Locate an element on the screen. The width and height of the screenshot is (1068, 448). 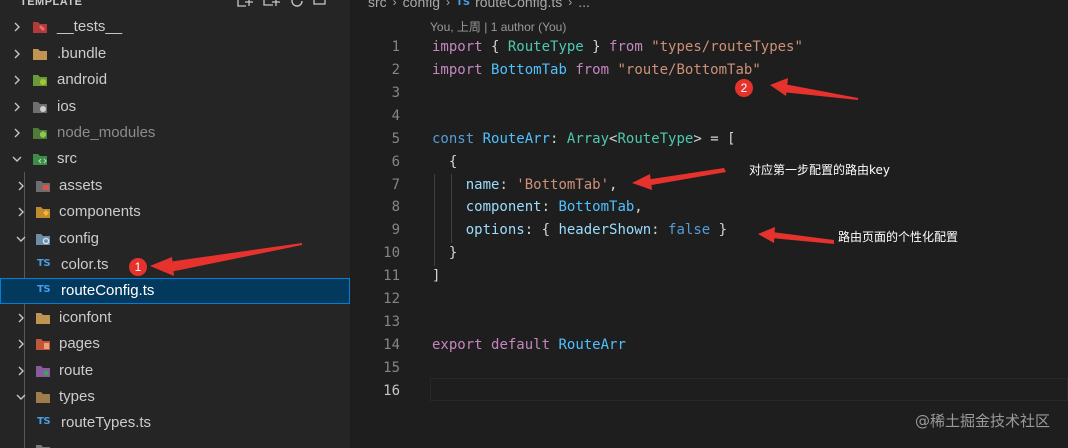
line-number: 10 is located at coordinates (391, 253).